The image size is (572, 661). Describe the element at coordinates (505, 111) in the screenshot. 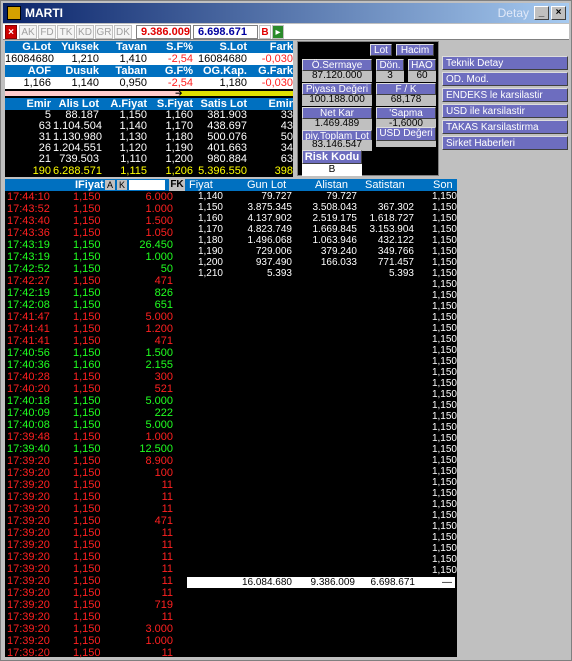

I see `link-3: USD ile karsilastir` at that location.